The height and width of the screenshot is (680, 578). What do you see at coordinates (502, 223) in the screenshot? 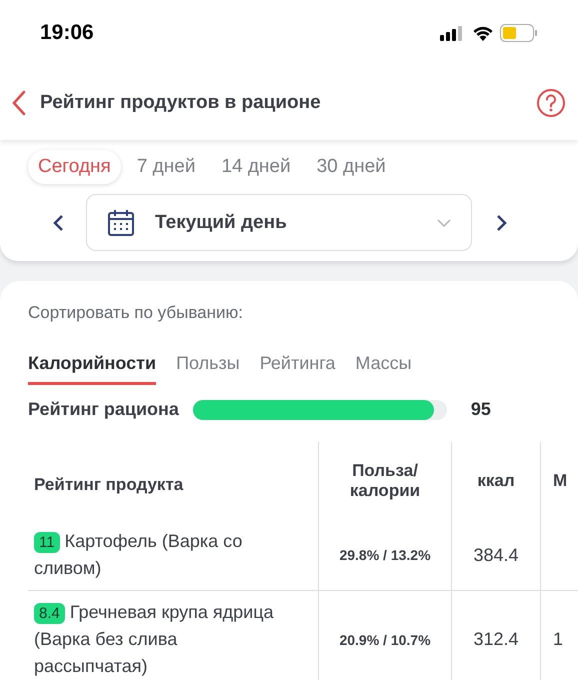
I see `next-icon` at bounding box center [502, 223].